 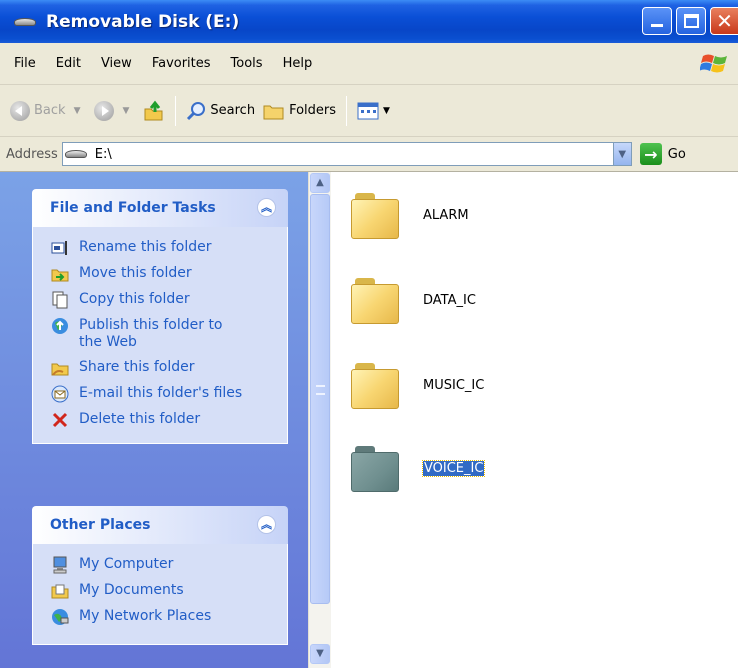 I want to click on address-bar: Address E:\ ▼ → Go, so click(x=369, y=154).